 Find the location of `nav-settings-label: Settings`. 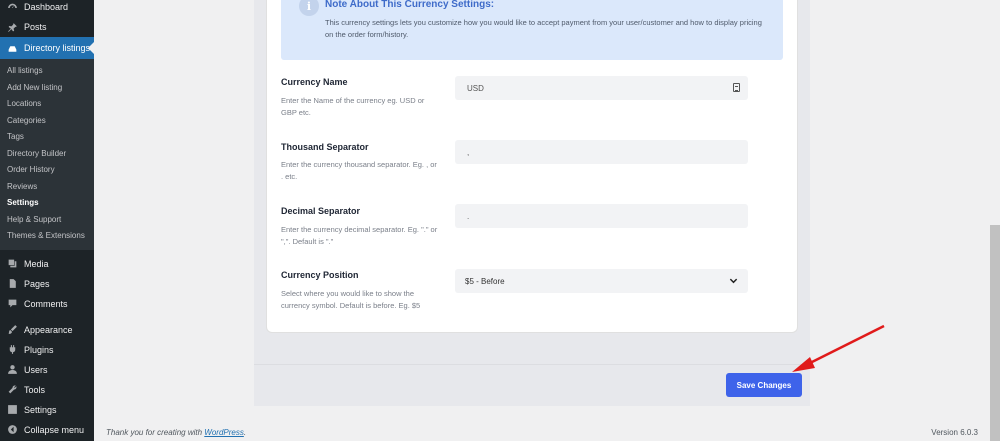

nav-settings-label: Settings is located at coordinates (40, 409).